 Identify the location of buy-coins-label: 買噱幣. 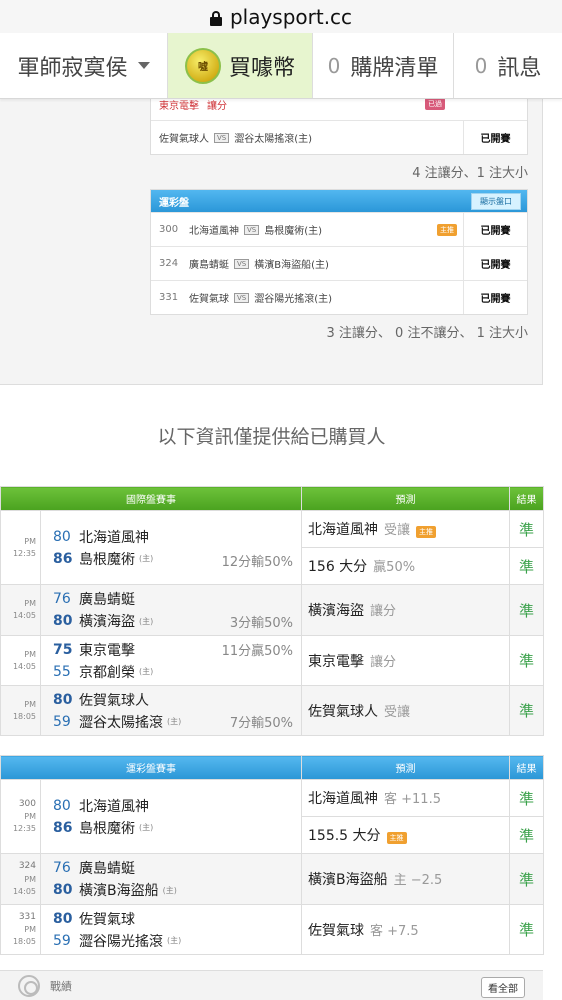
(261, 68).